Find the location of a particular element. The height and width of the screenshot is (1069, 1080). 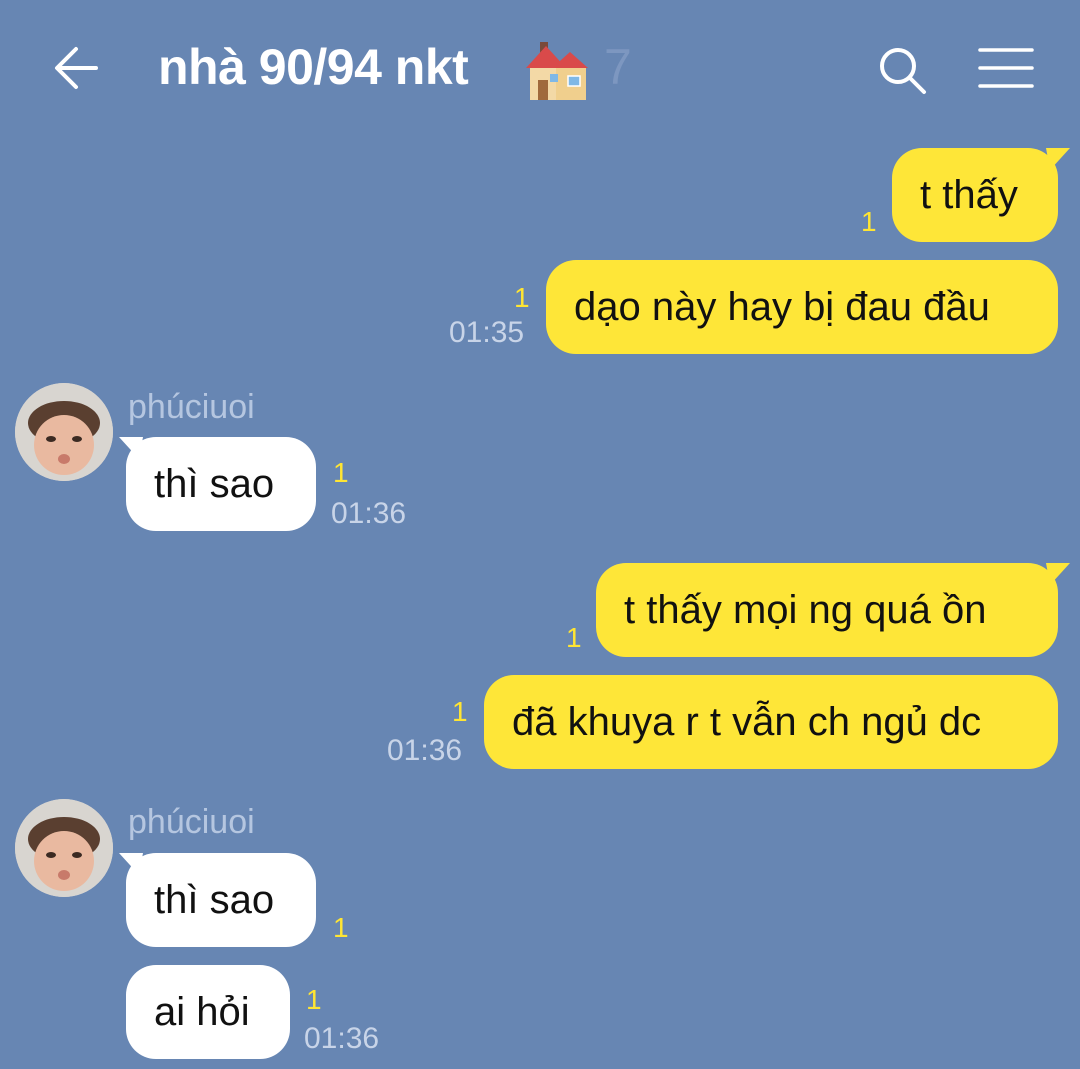

chat-header: nhà 90/94 nkt 7 is located at coordinates (540, 70).